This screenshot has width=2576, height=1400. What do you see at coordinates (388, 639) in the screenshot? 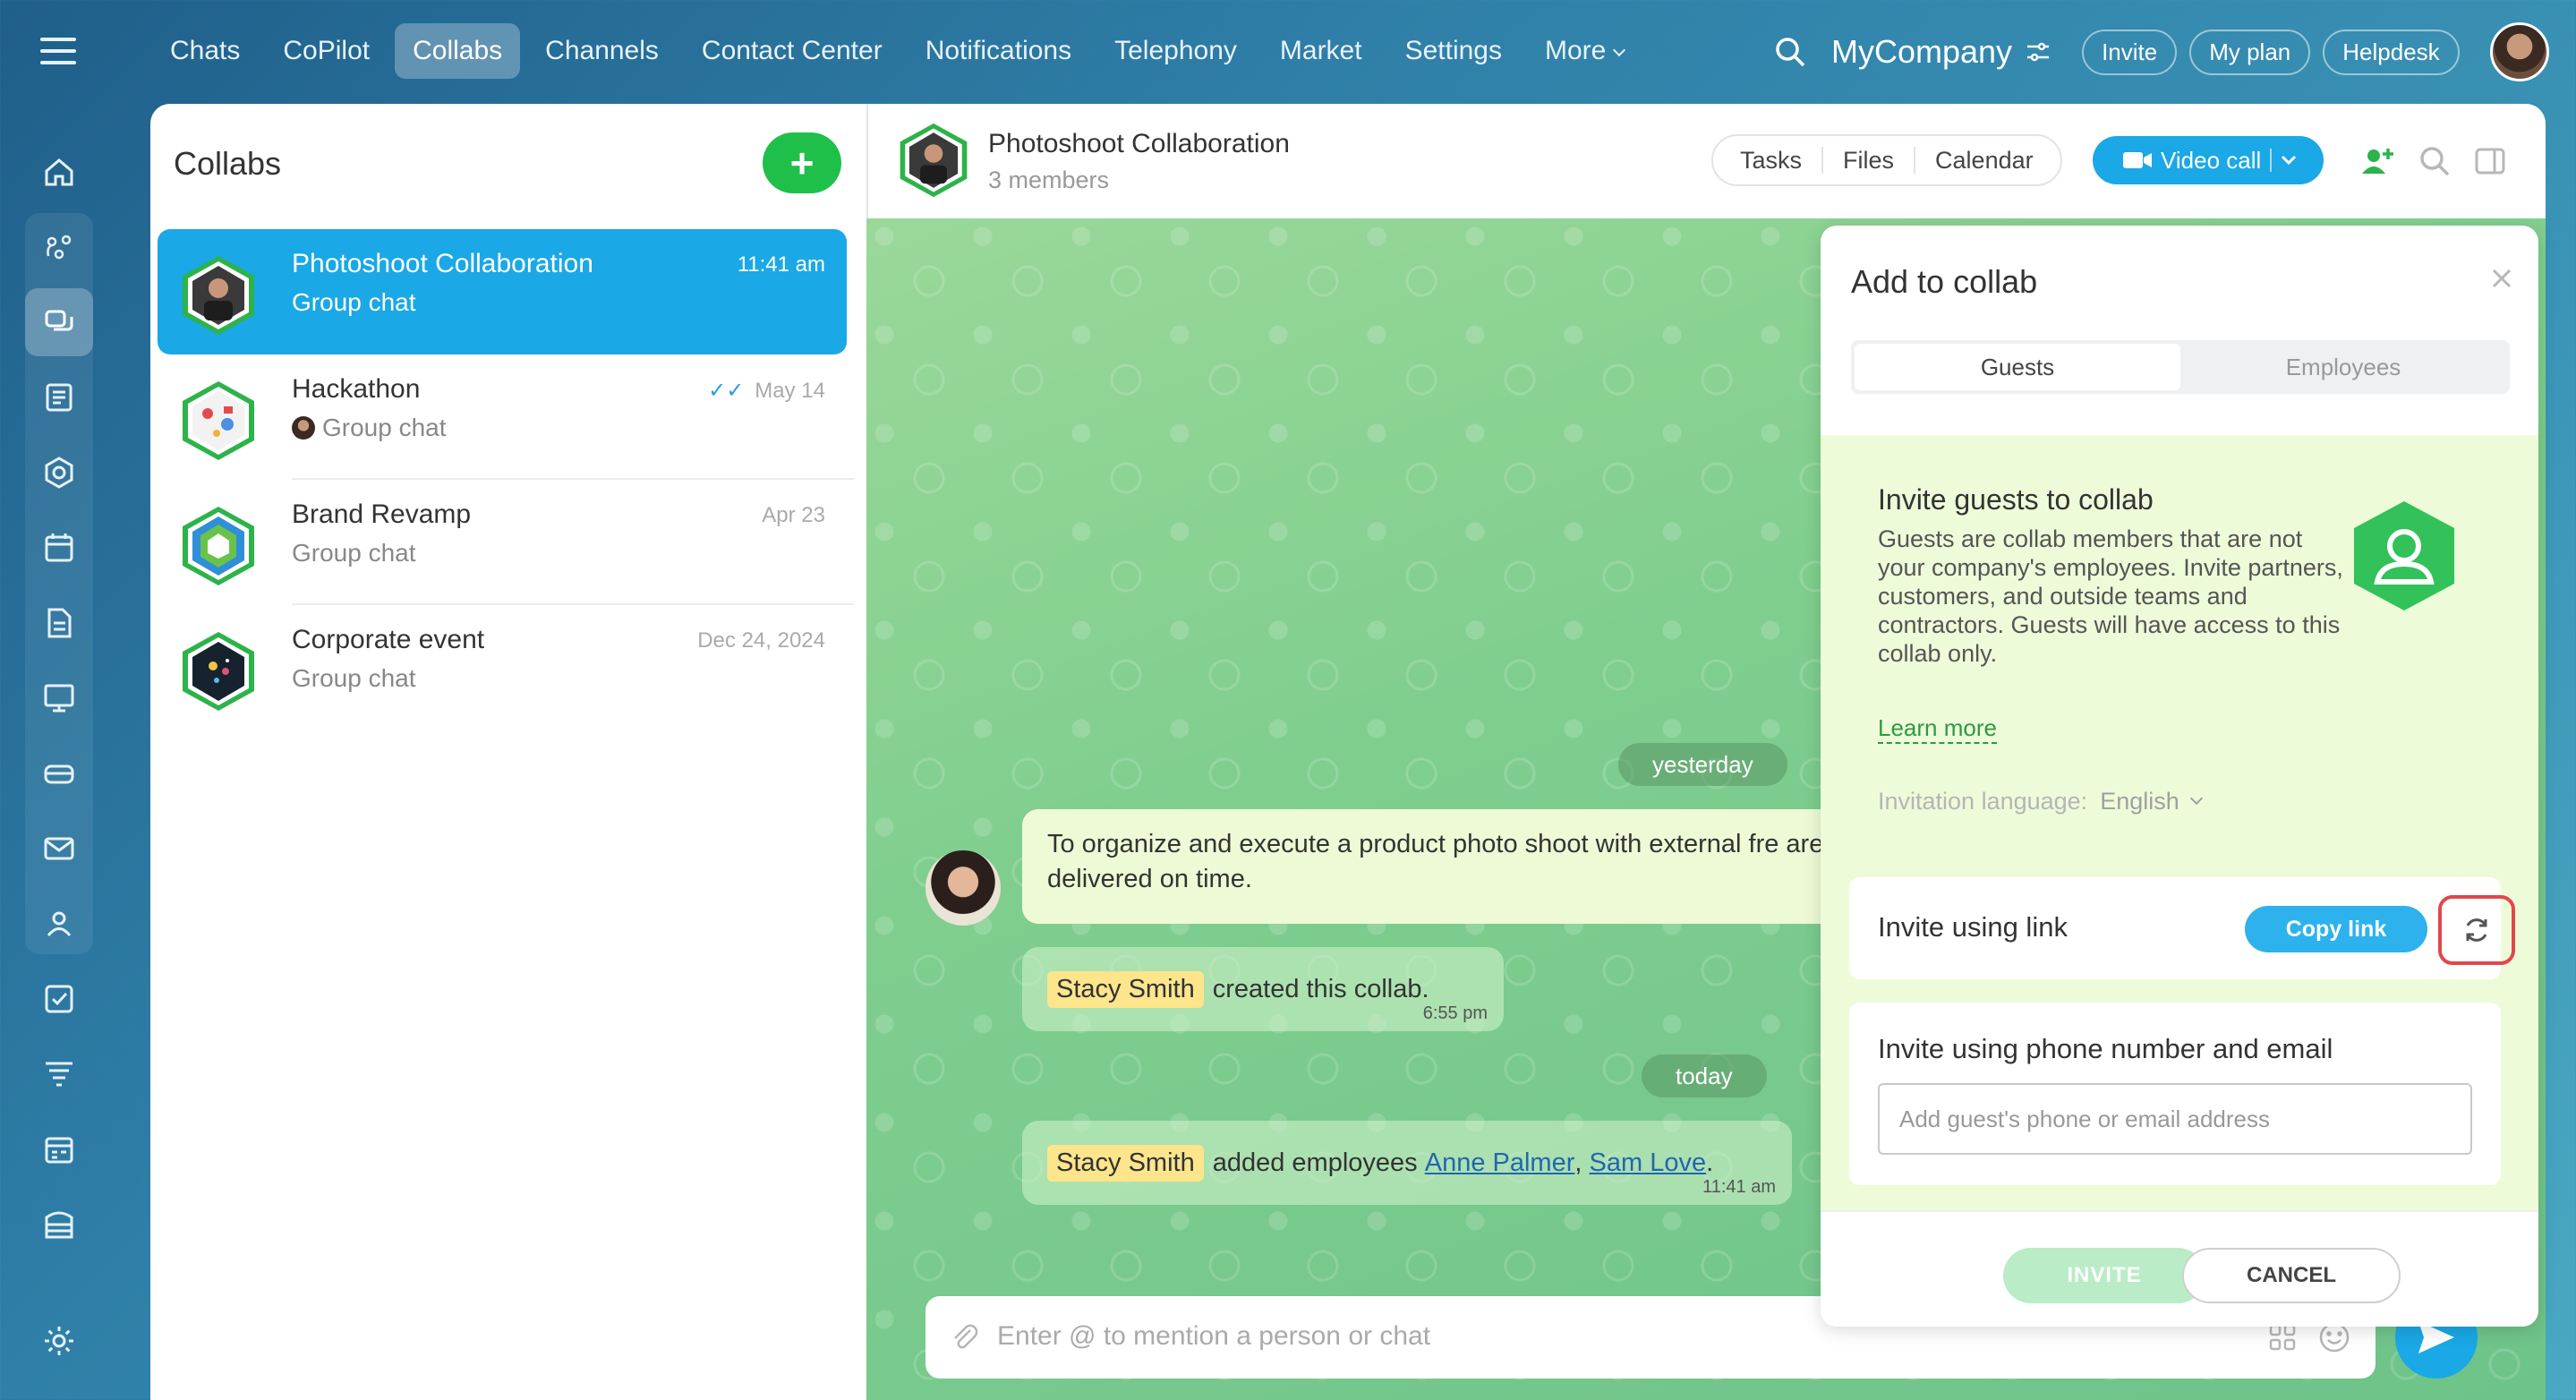
I see `collab-item-name: Corporate event` at bounding box center [388, 639].